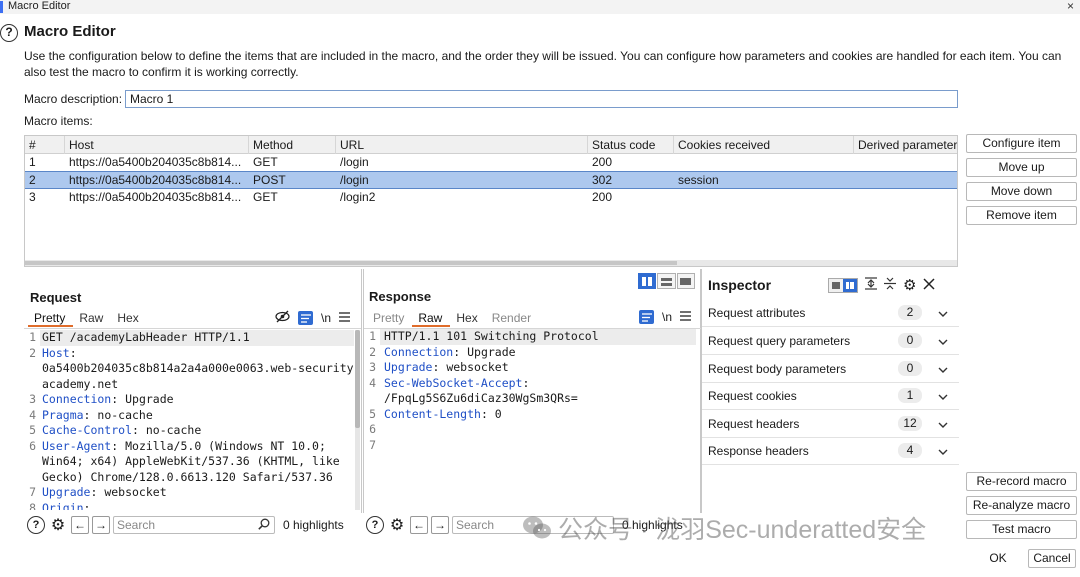 The image size is (1080, 577). What do you see at coordinates (372, 367) in the screenshot?
I see `line-number: 3` at bounding box center [372, 367].